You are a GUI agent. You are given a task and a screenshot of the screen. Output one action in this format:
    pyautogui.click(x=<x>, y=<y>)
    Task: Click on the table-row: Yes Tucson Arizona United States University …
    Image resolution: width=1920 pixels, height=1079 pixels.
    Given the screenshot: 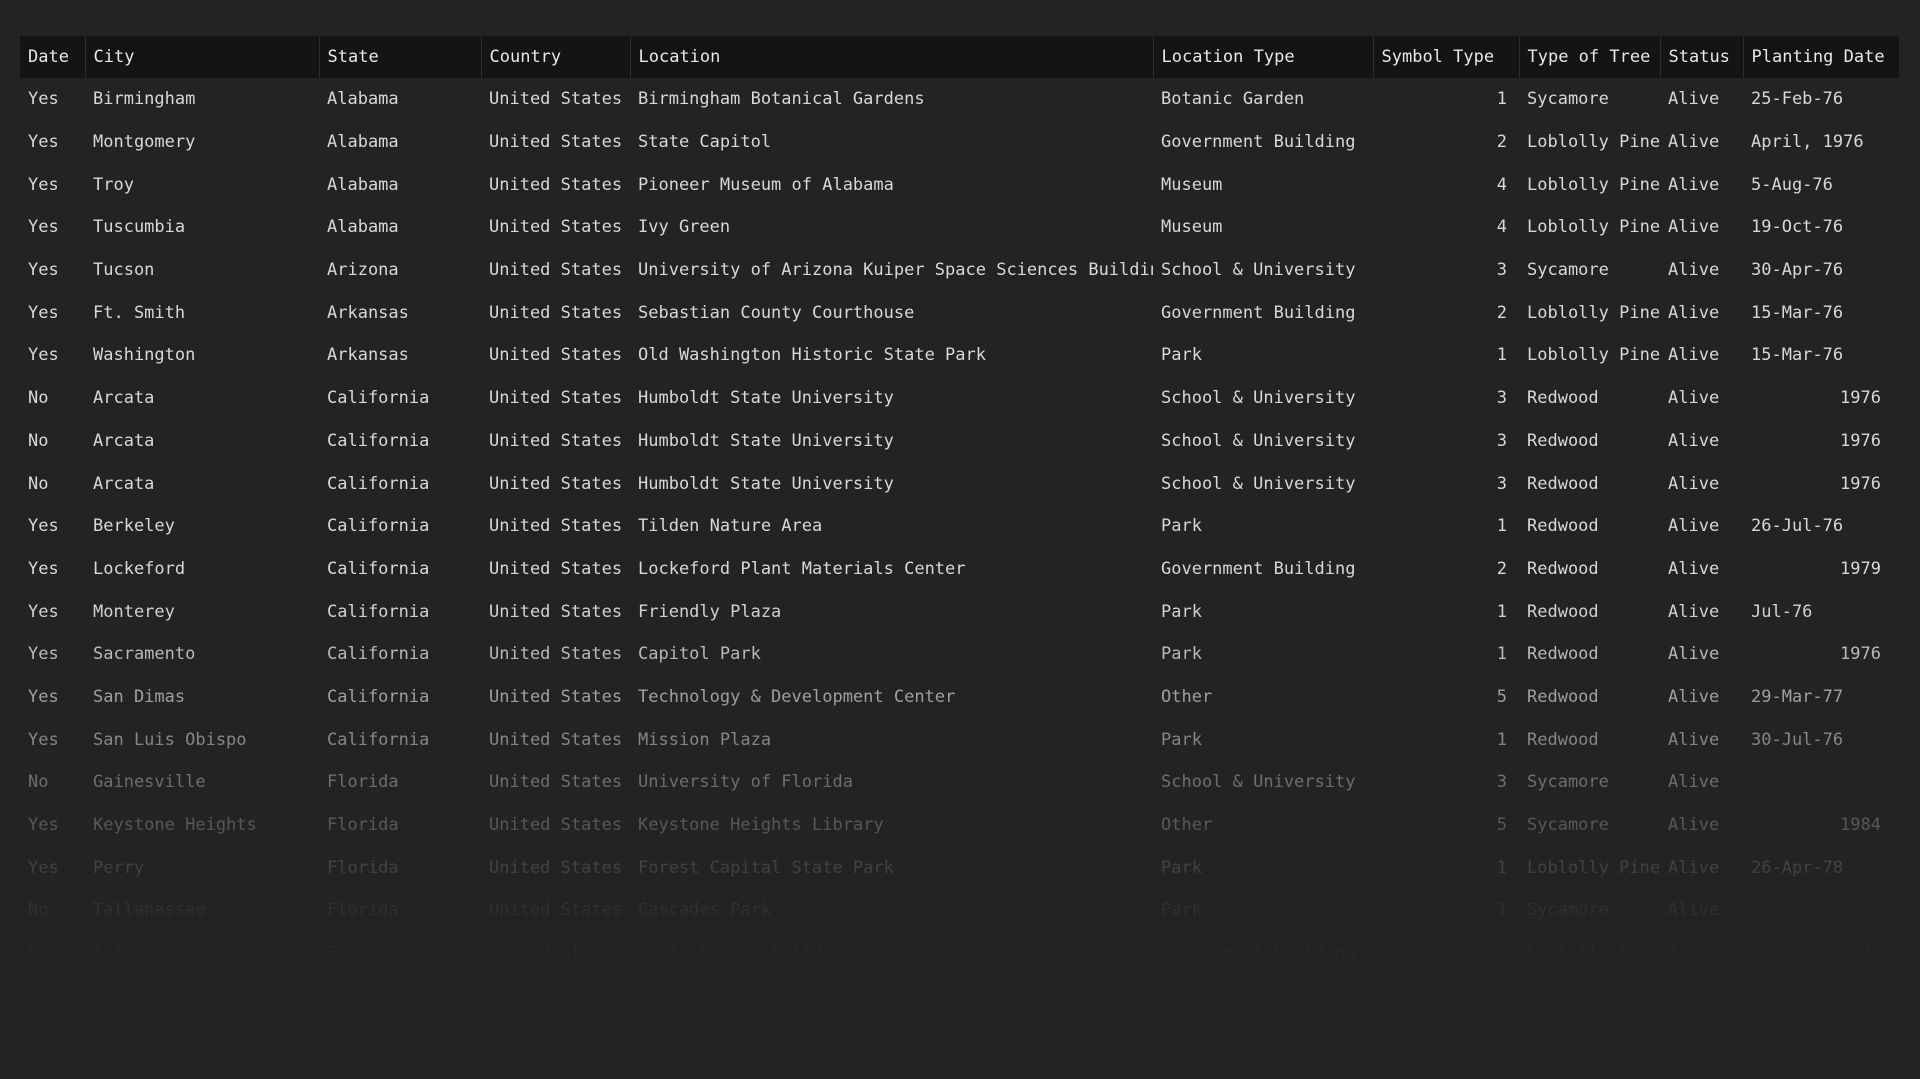 What is the action you would take?
    pyautogui.click(x=959, y=270)
    